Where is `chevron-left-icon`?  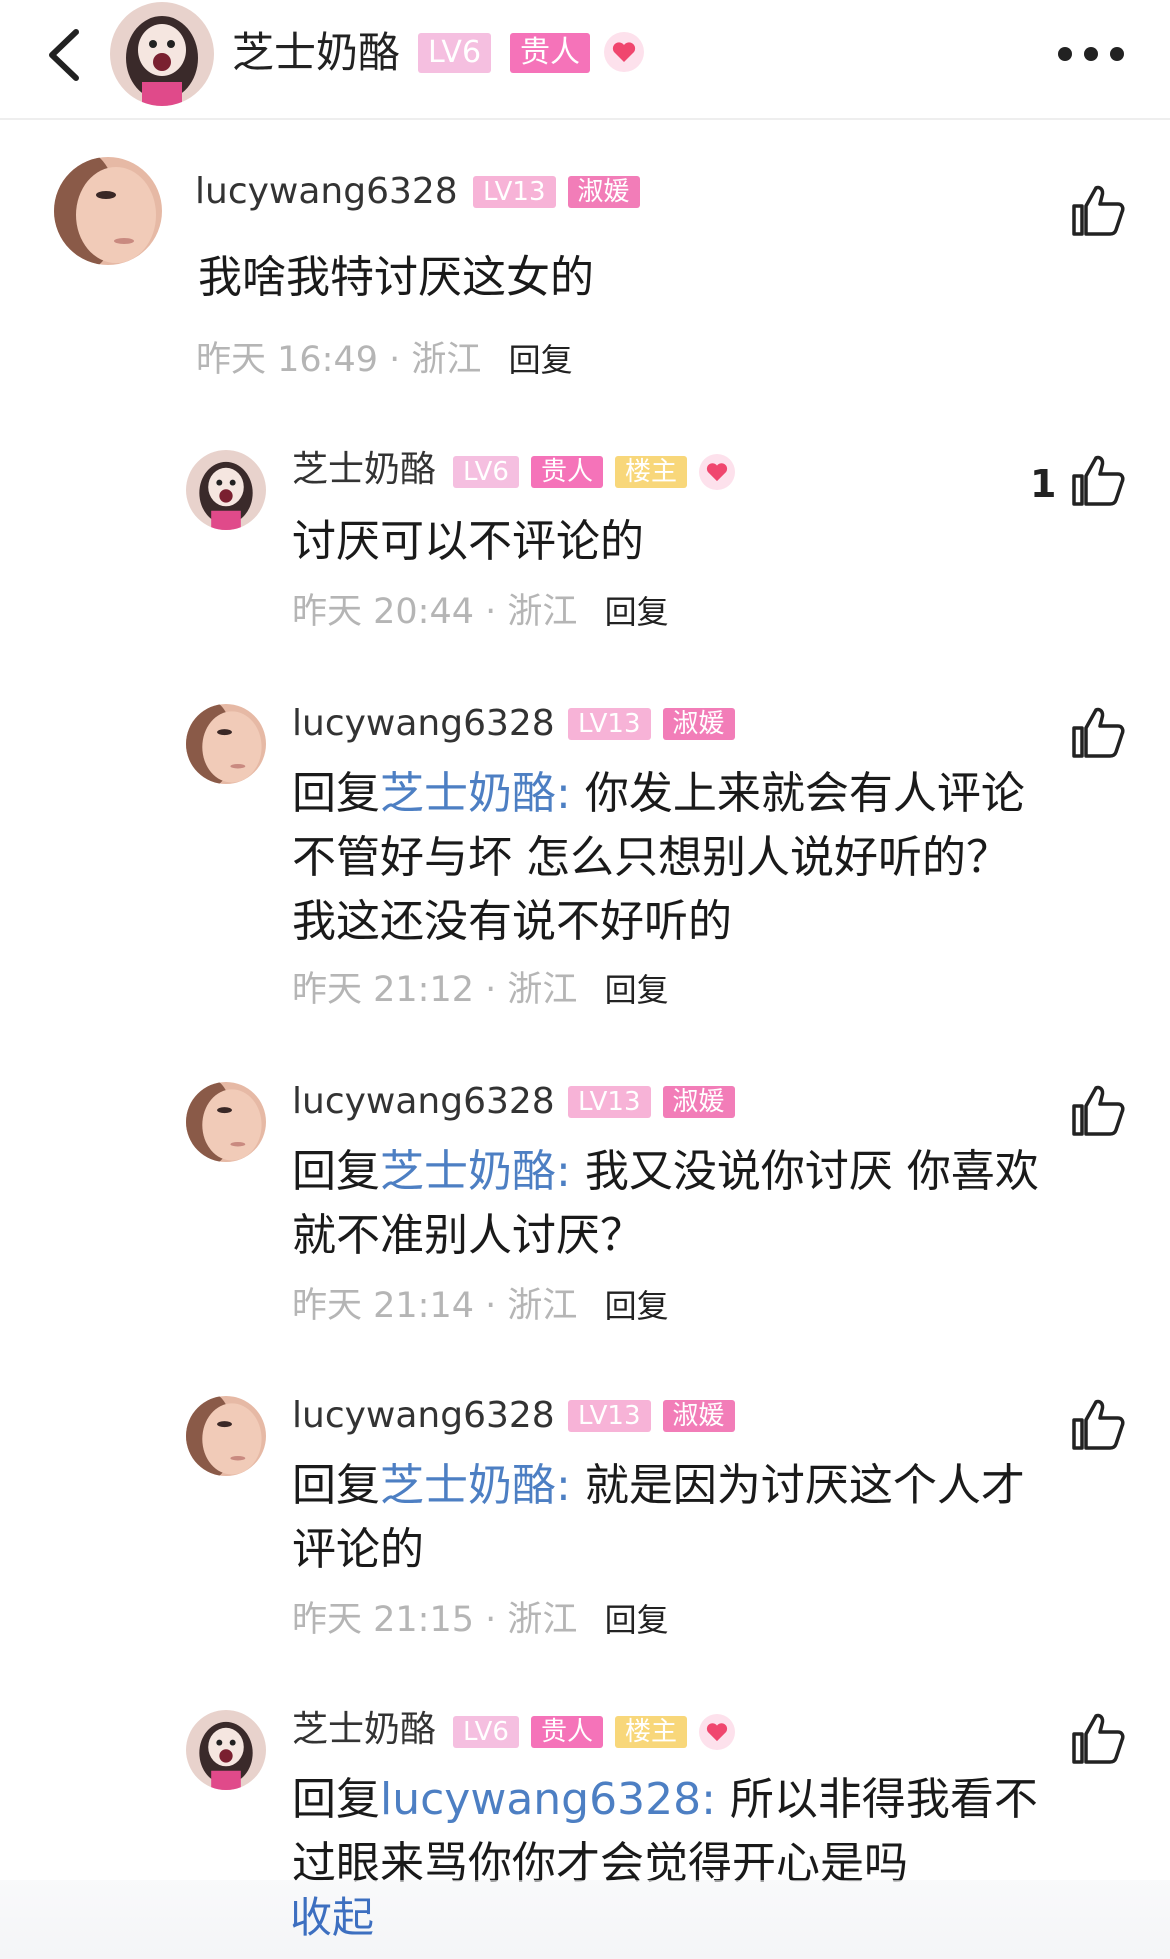 chevron-left-icon is located at coordinates (64, 55).